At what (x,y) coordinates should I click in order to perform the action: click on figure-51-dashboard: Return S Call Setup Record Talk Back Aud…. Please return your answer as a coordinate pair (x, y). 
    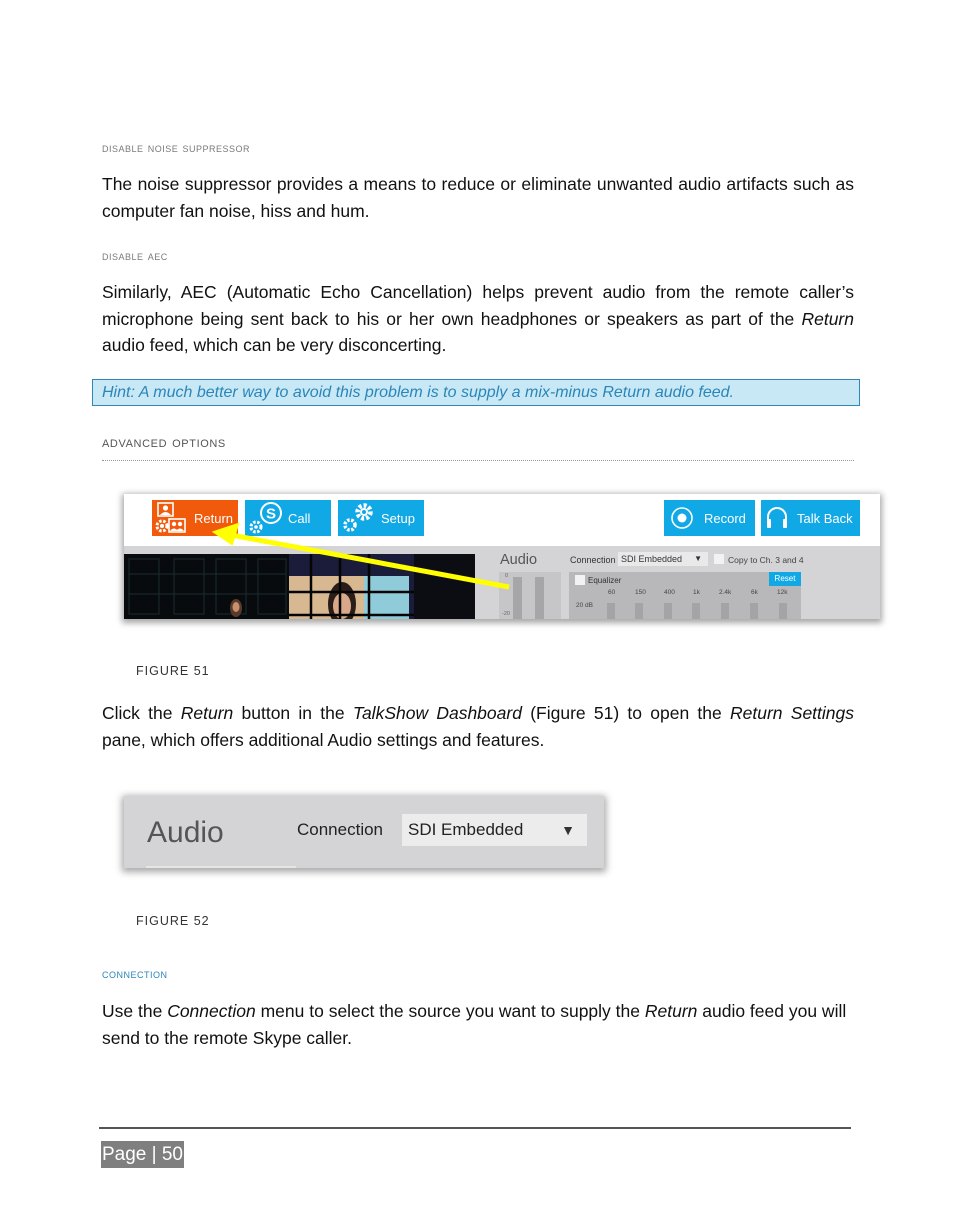
    Looking at the image, I should click on (502, 556).